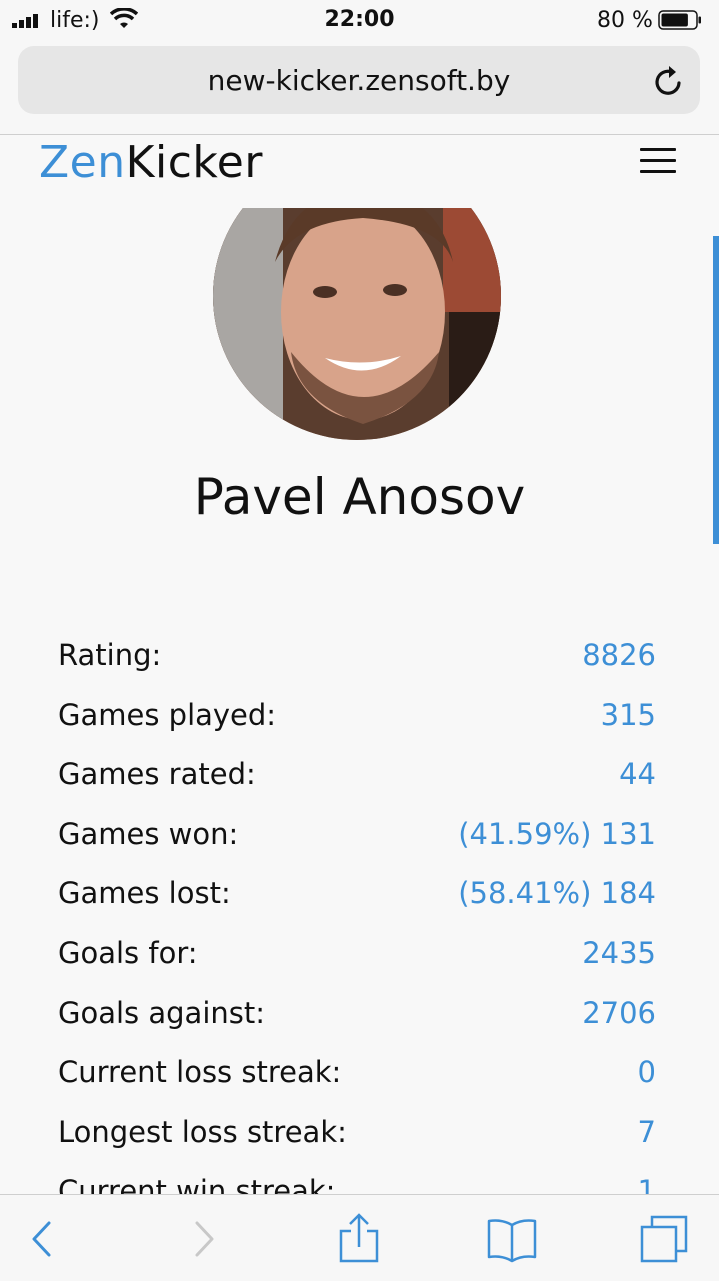  What do you see at coordinates (110, 655) in the screenshot?
I see `stat-label: Rating:` at bounding box center [110, 655].